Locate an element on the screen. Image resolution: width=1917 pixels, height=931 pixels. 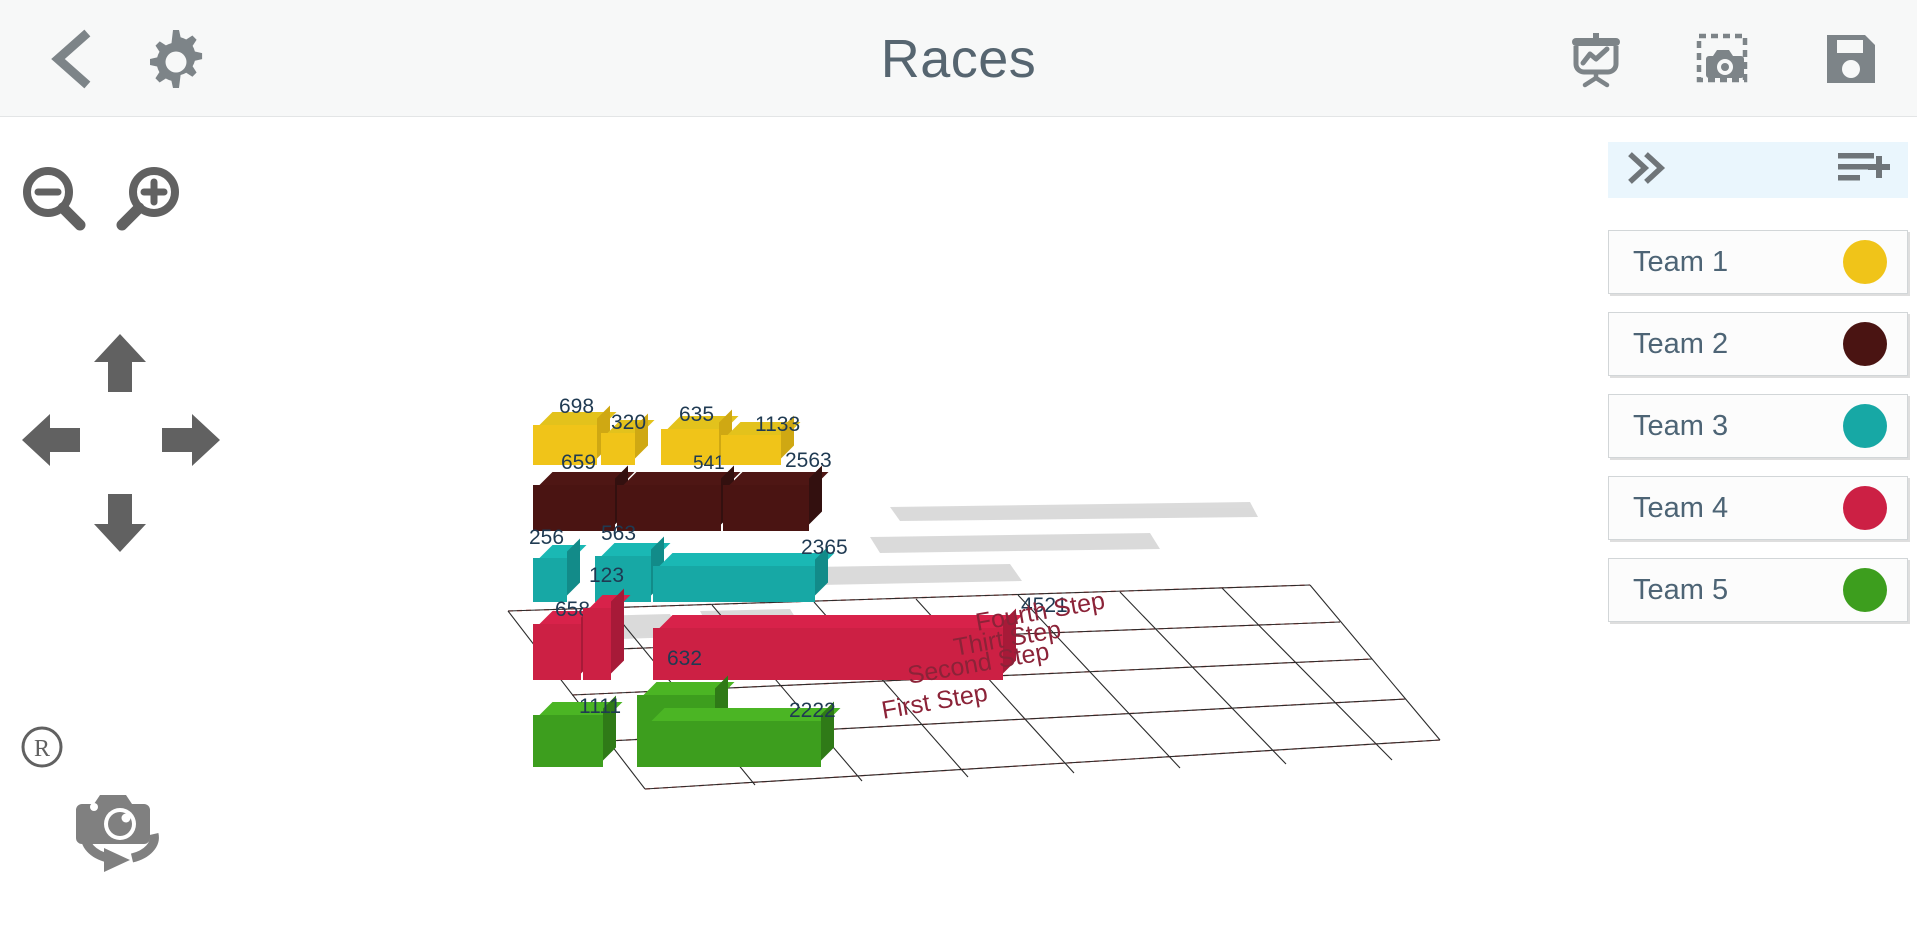
screenshot-camera-icon is located at coordinates (1724, 59).